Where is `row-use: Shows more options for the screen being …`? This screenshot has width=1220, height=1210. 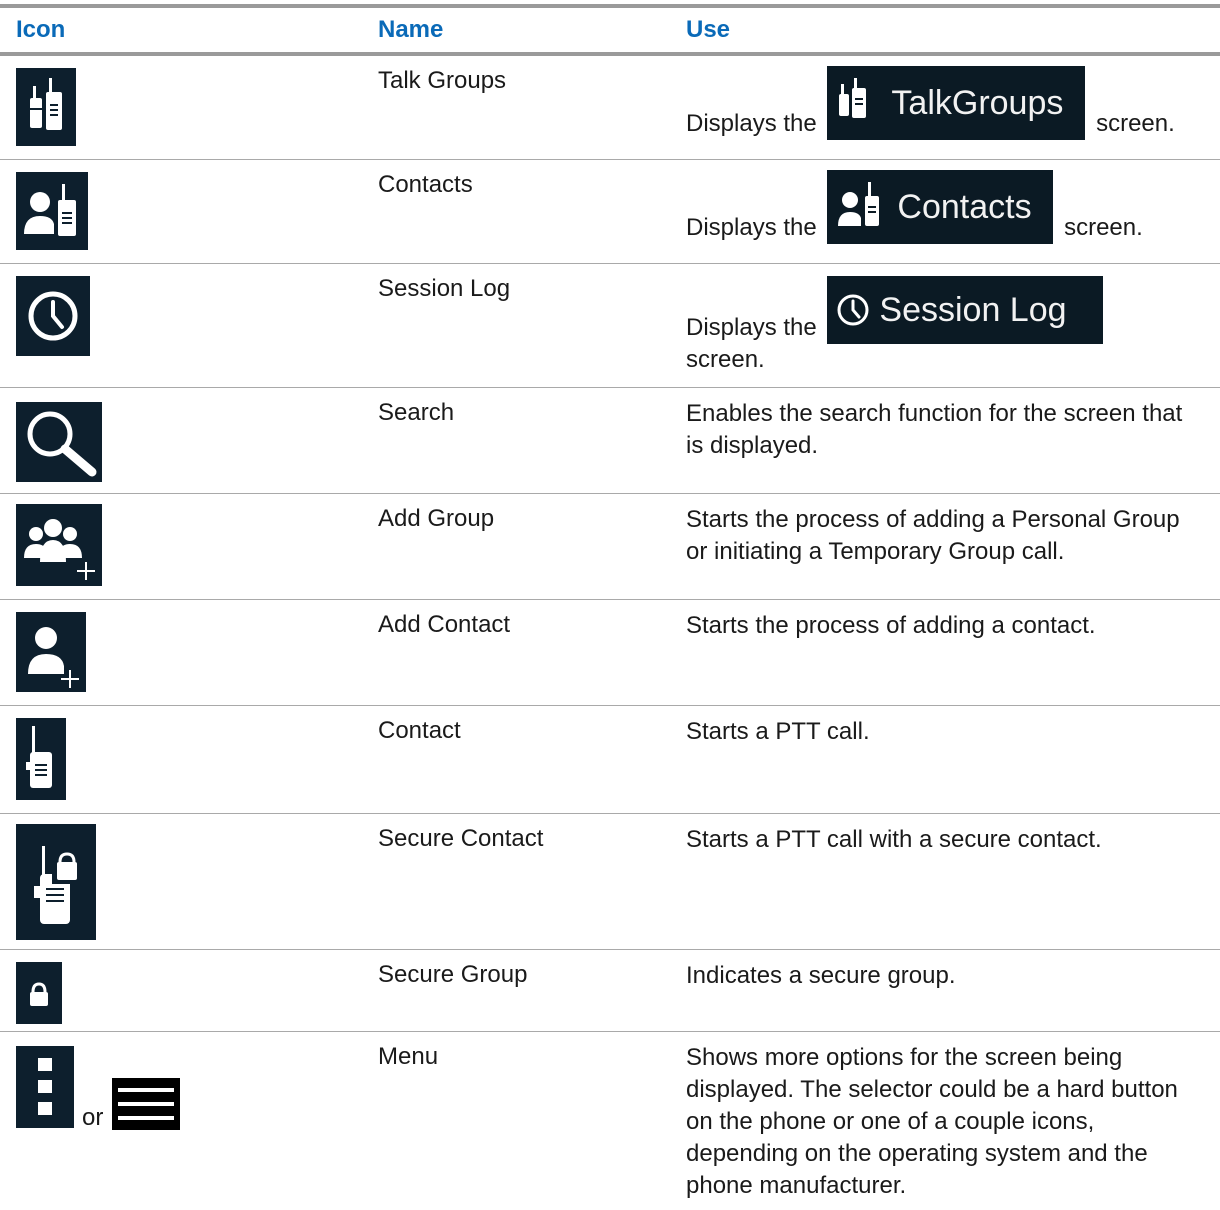 row-use: Shows more options for the screen being … is located at coordinates (932, 1121).